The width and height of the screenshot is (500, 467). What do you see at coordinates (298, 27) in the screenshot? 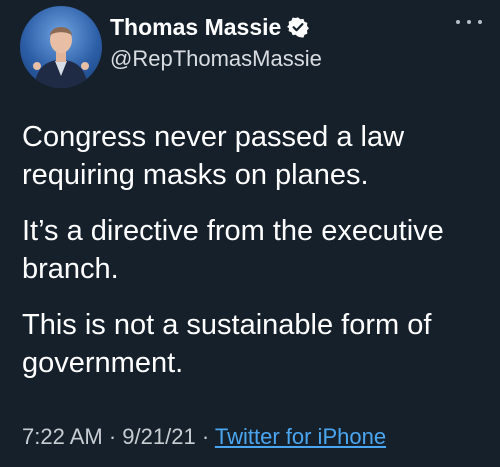
I see `verified-badge-icon` at bounding box center [298, 27].